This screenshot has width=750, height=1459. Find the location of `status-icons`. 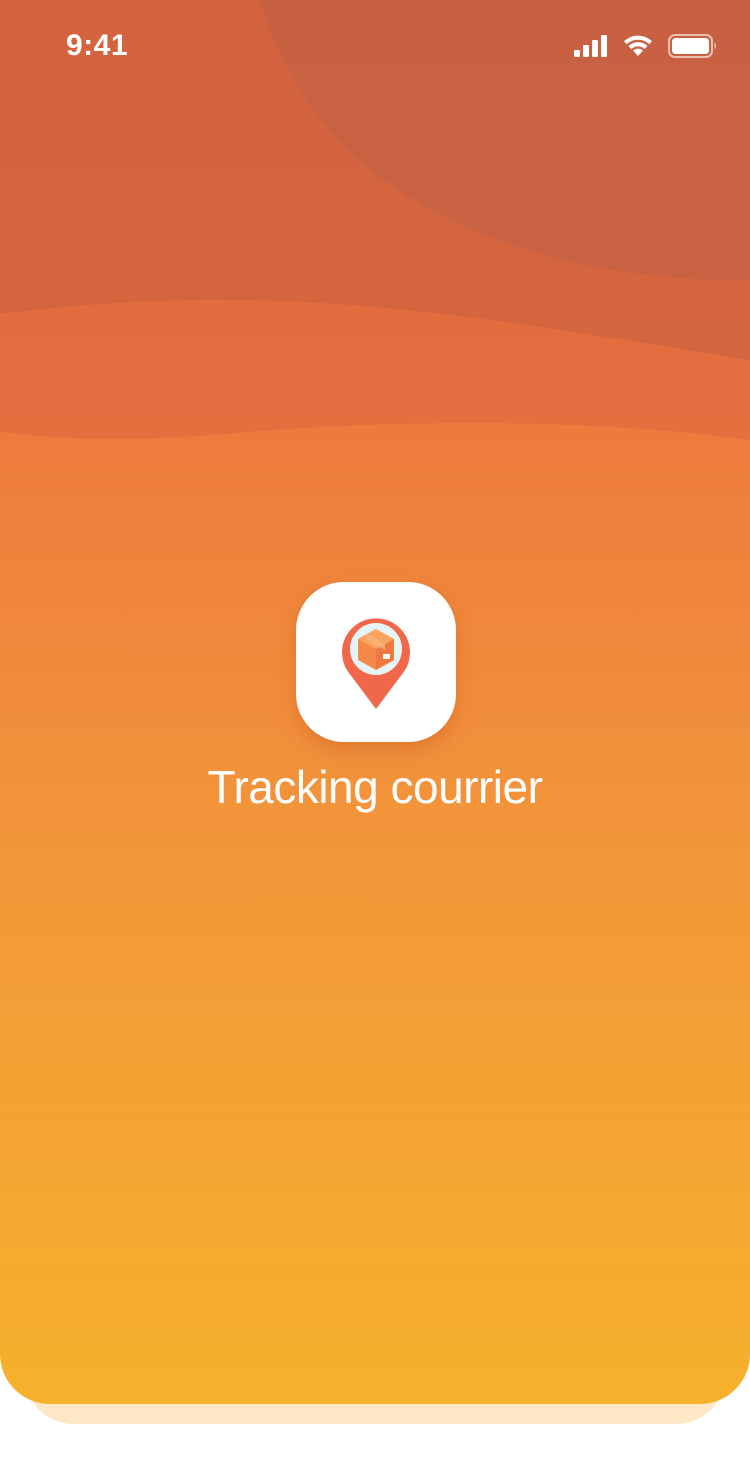

status-icons is located at coordinates (646, 46).